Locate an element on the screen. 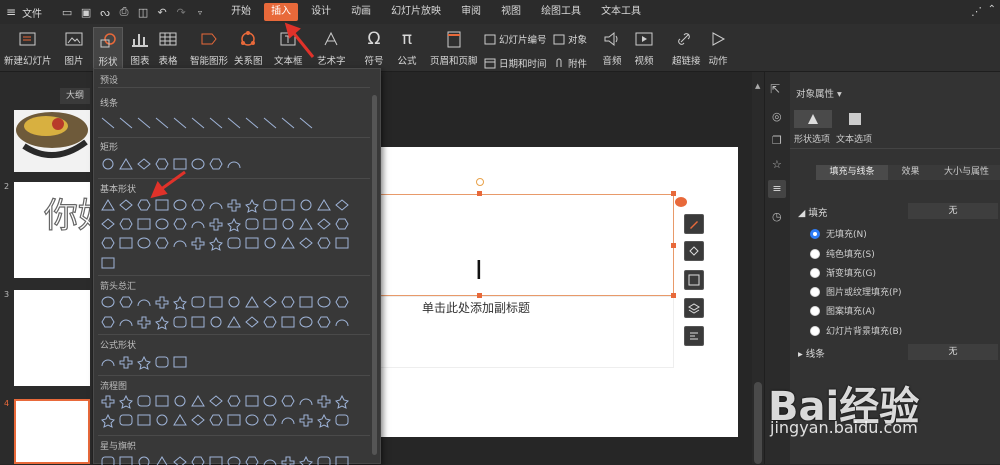 The image size is (1000, 465). red-arrow-to-oval-shape is located at coordinates (168, 184).